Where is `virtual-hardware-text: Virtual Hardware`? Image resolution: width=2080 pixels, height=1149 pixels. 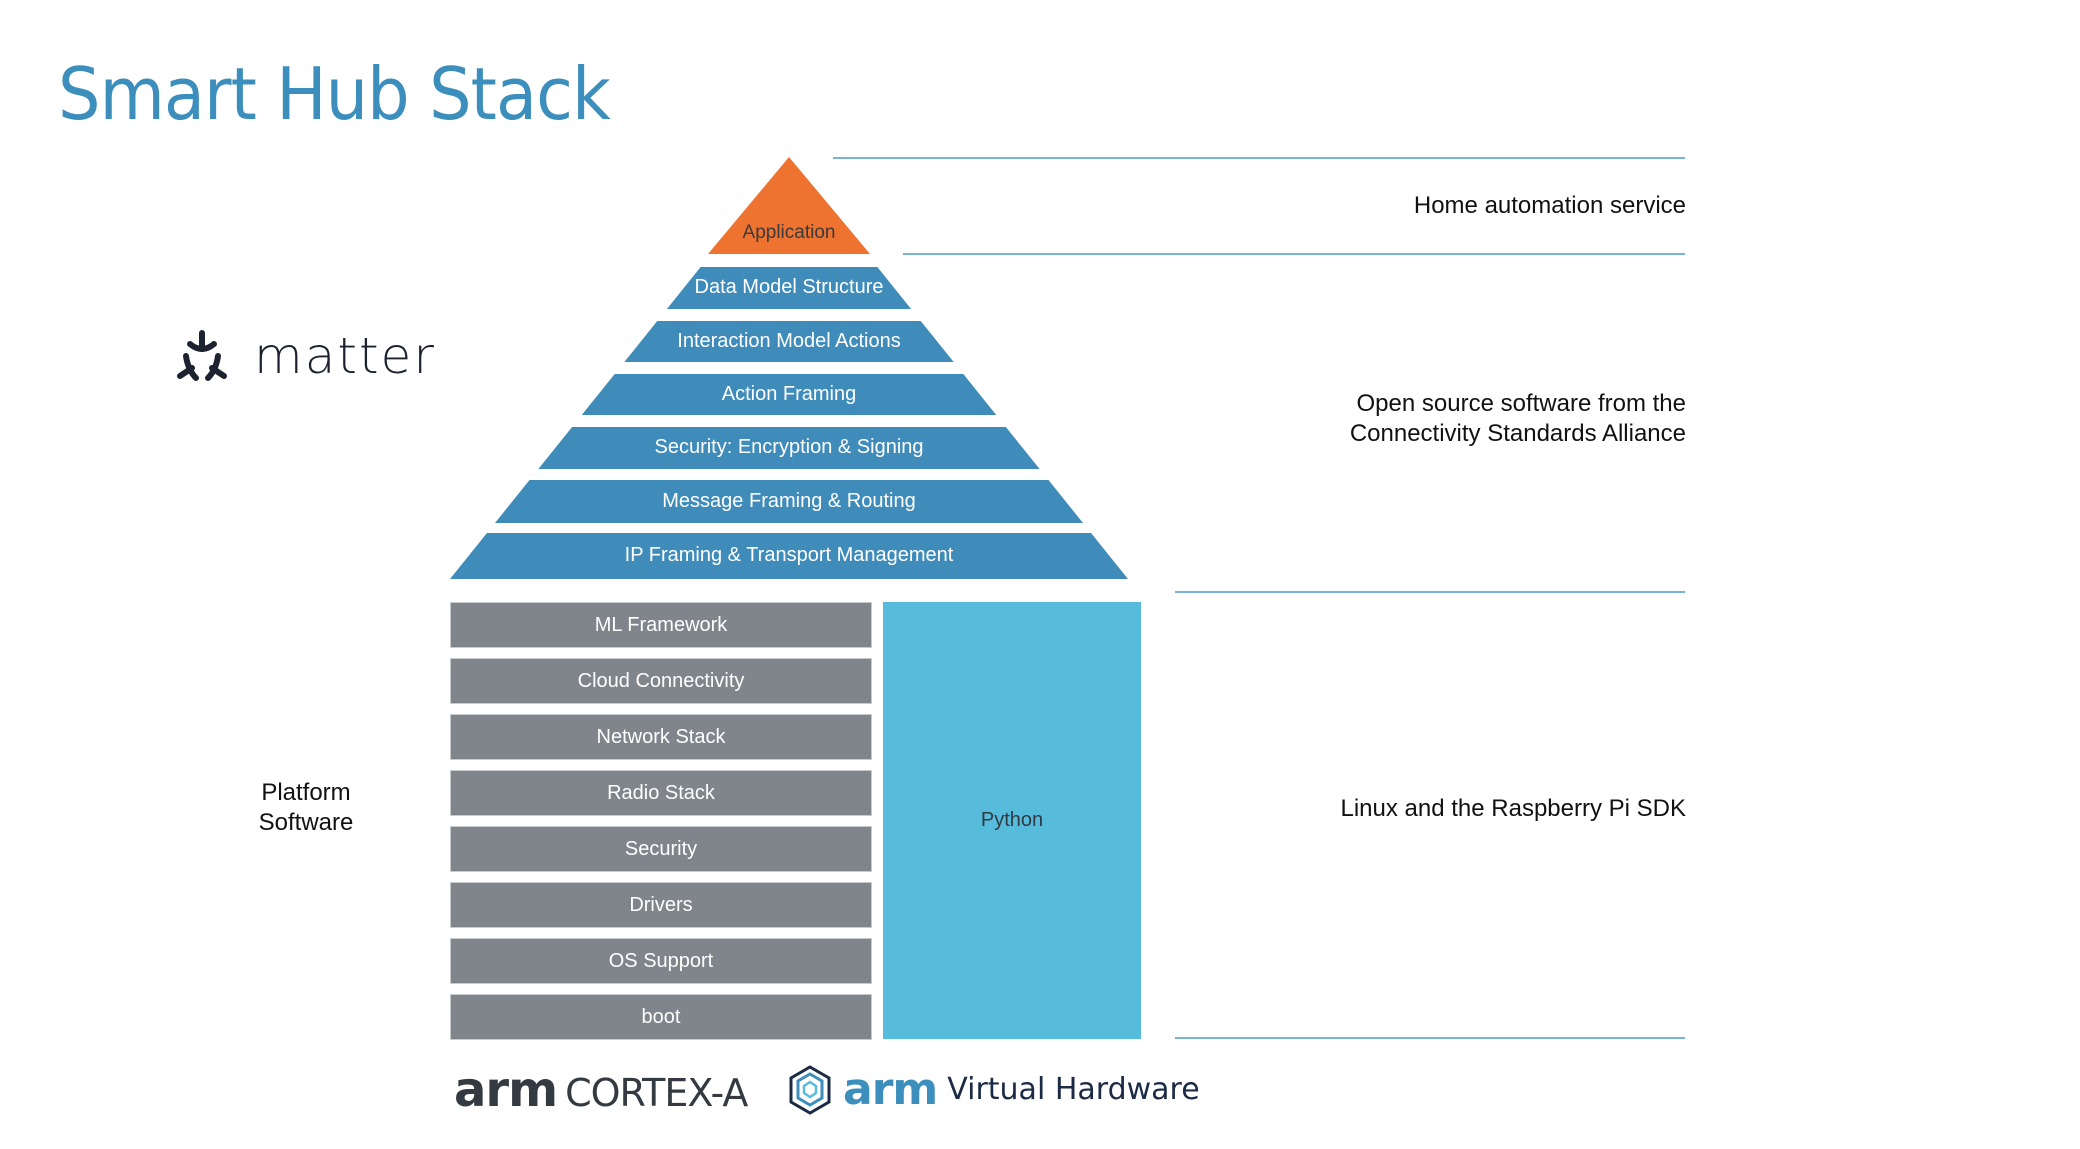
virtual-hardware-text: Virtual Hardware is located at coordinates (1073, 1089).